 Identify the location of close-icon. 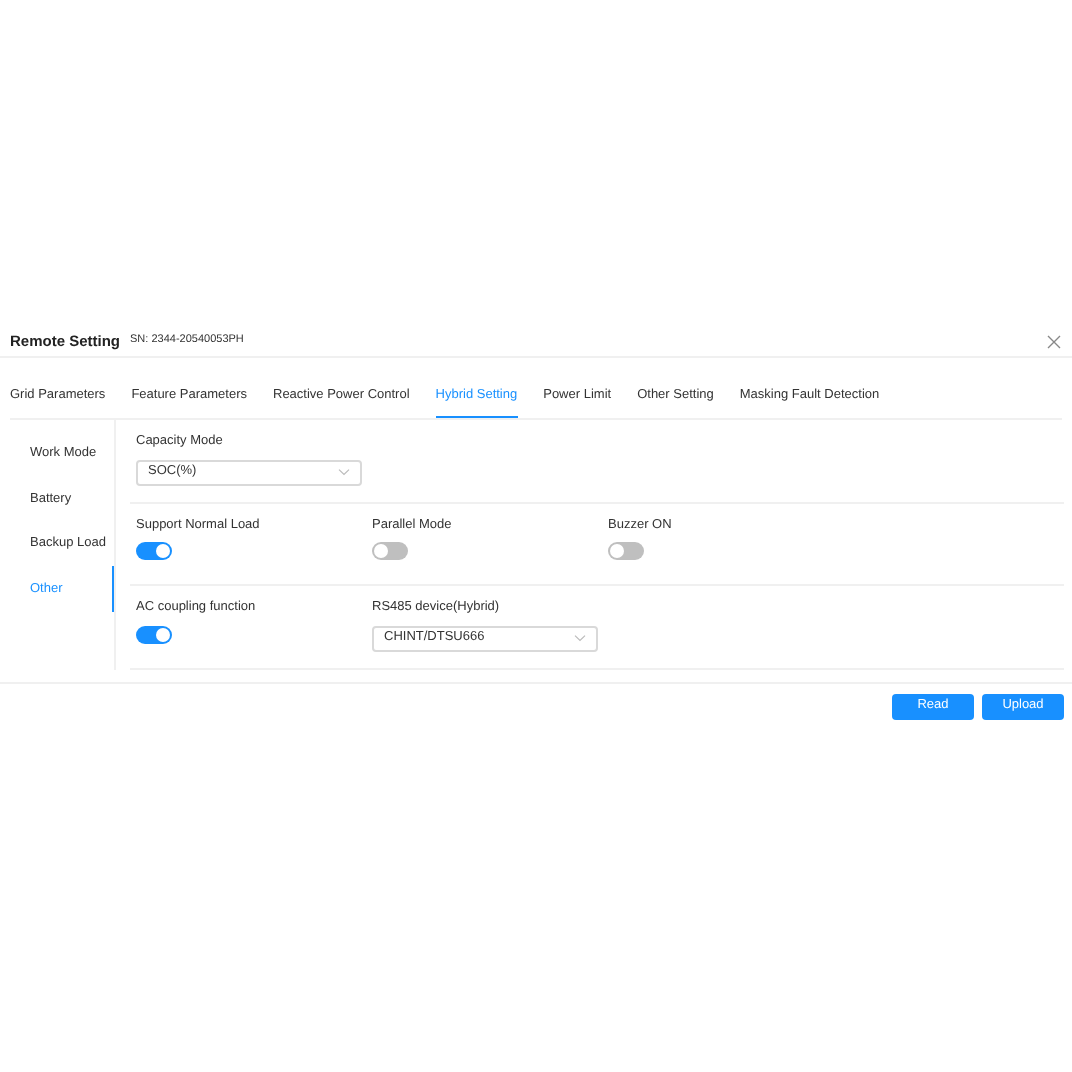
(1054, 341).